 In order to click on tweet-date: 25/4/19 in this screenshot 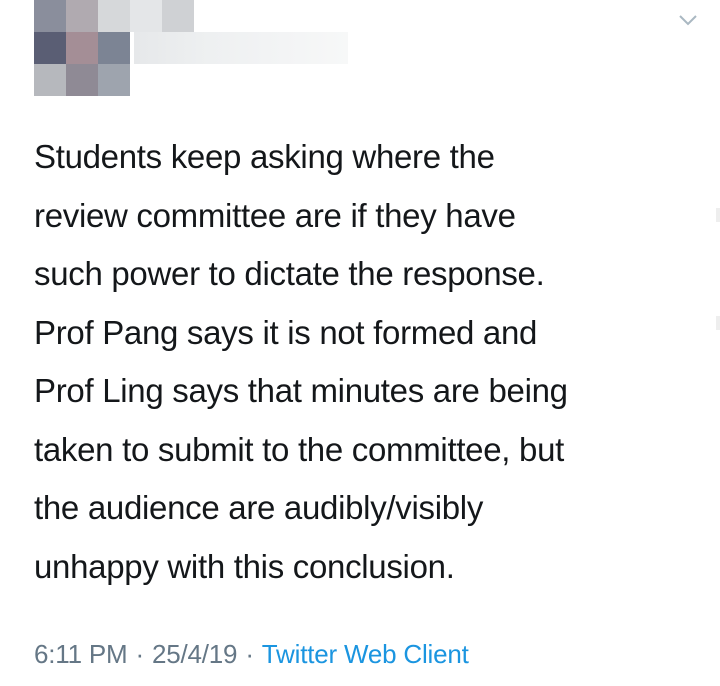, I will do `click(195, 654)`.